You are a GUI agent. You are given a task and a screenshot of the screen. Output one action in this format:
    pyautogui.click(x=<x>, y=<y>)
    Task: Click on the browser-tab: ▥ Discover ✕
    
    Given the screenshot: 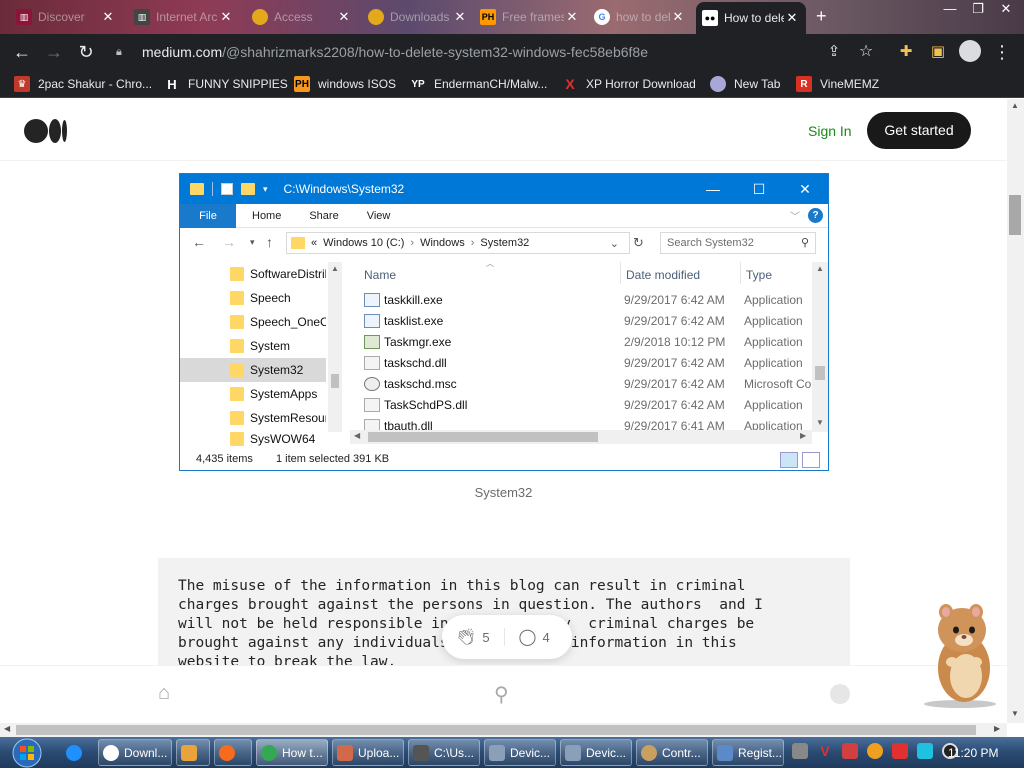 What is the action you would take?
    pyautogui.click(x=66, y=17)
    